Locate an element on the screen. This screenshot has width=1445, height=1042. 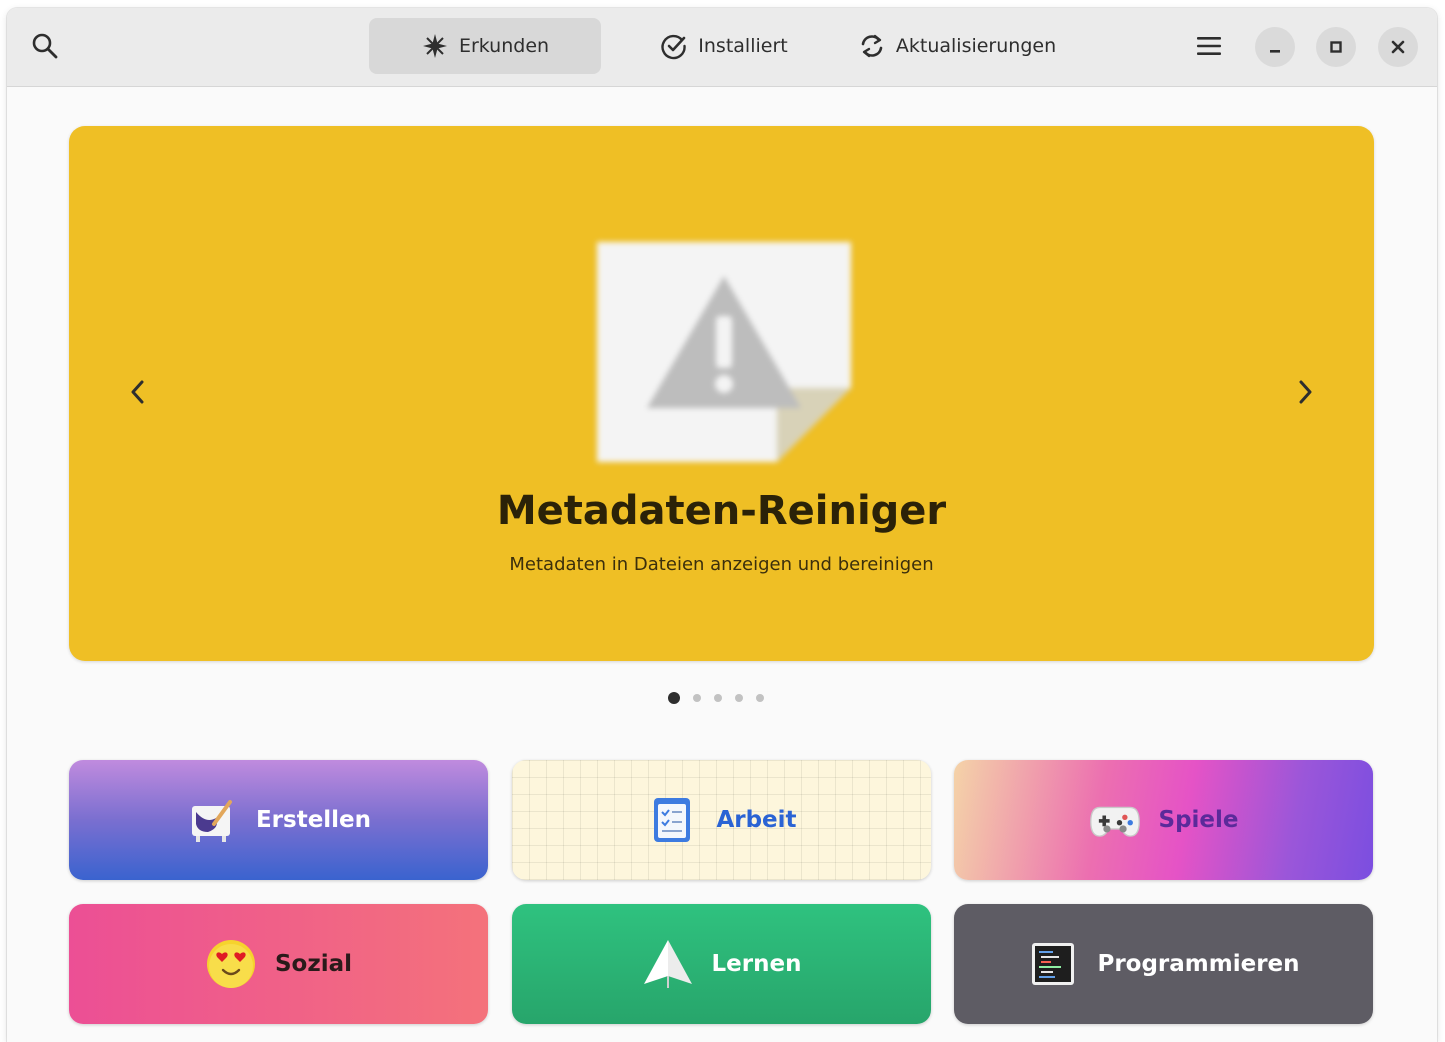
category-programming-label: Programmieren is located at coordinates (1198, 964).